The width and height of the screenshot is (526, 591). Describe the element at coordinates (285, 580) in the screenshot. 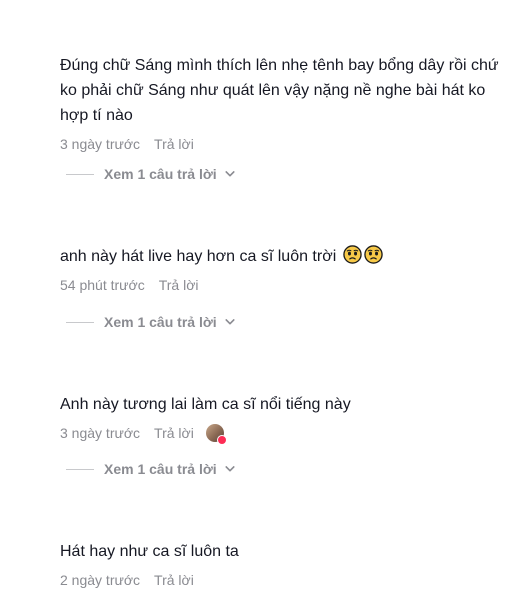

I see `comment-meta: 2 ngày trước Trả lời` at that location.